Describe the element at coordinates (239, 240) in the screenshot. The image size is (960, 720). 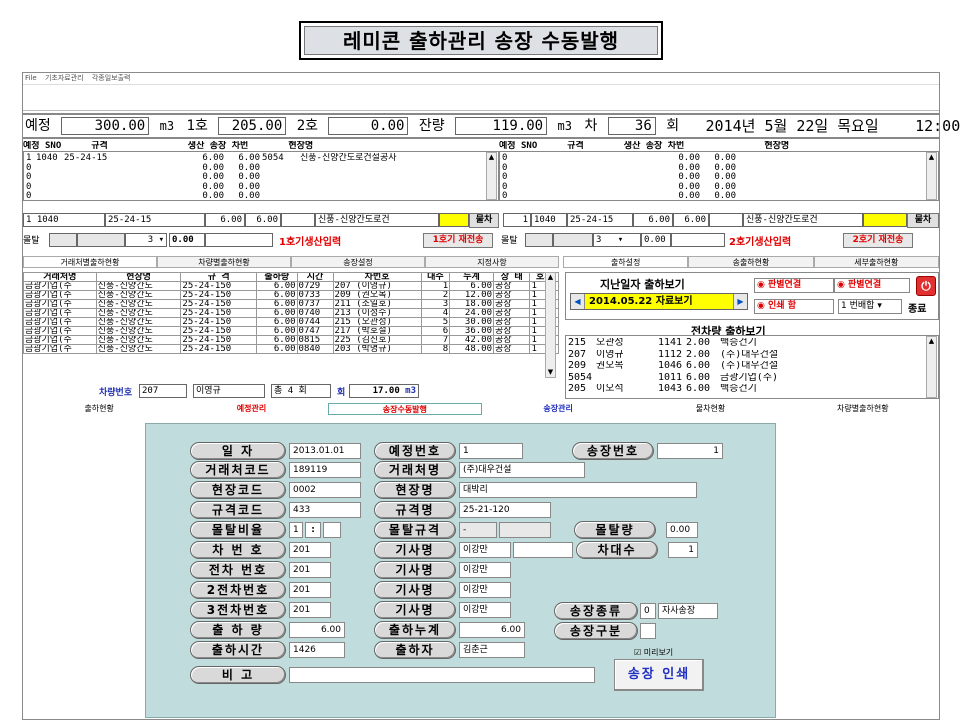
I see `left-qty-blank` at that location.